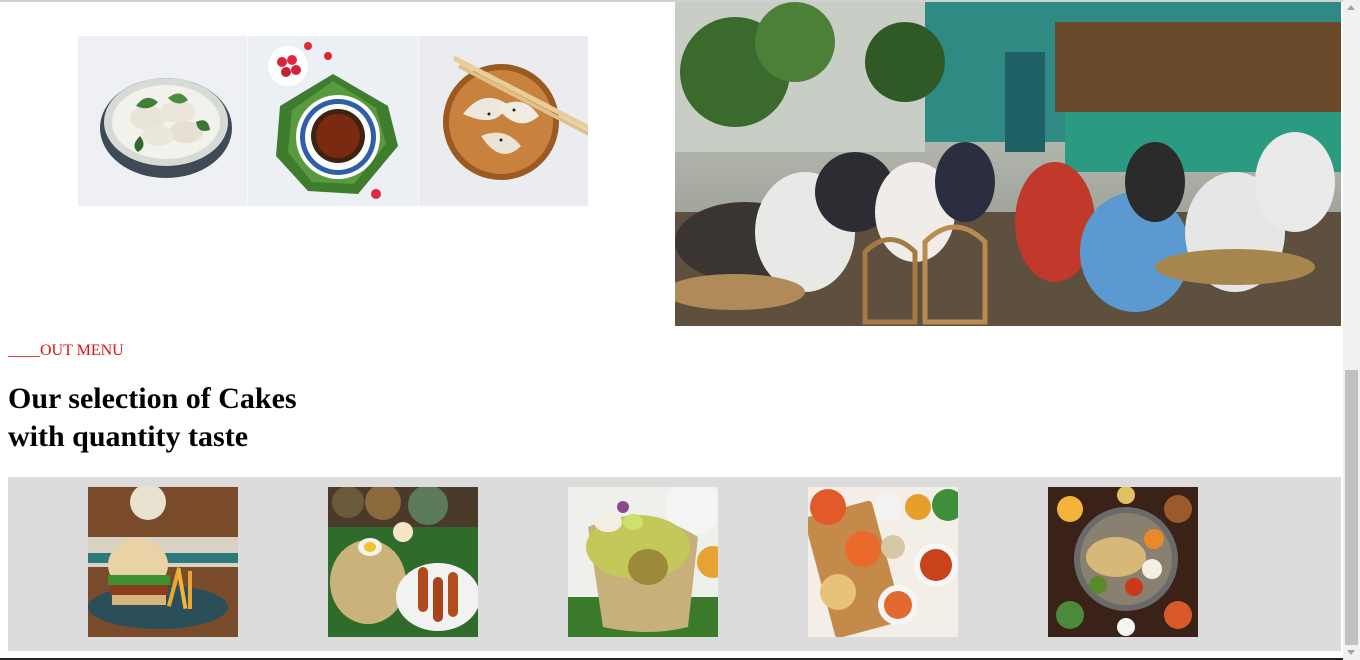 The height and width of the screenshot is (660, 1360). I want to click on dumplings-bowl-image, so click(163, 121).